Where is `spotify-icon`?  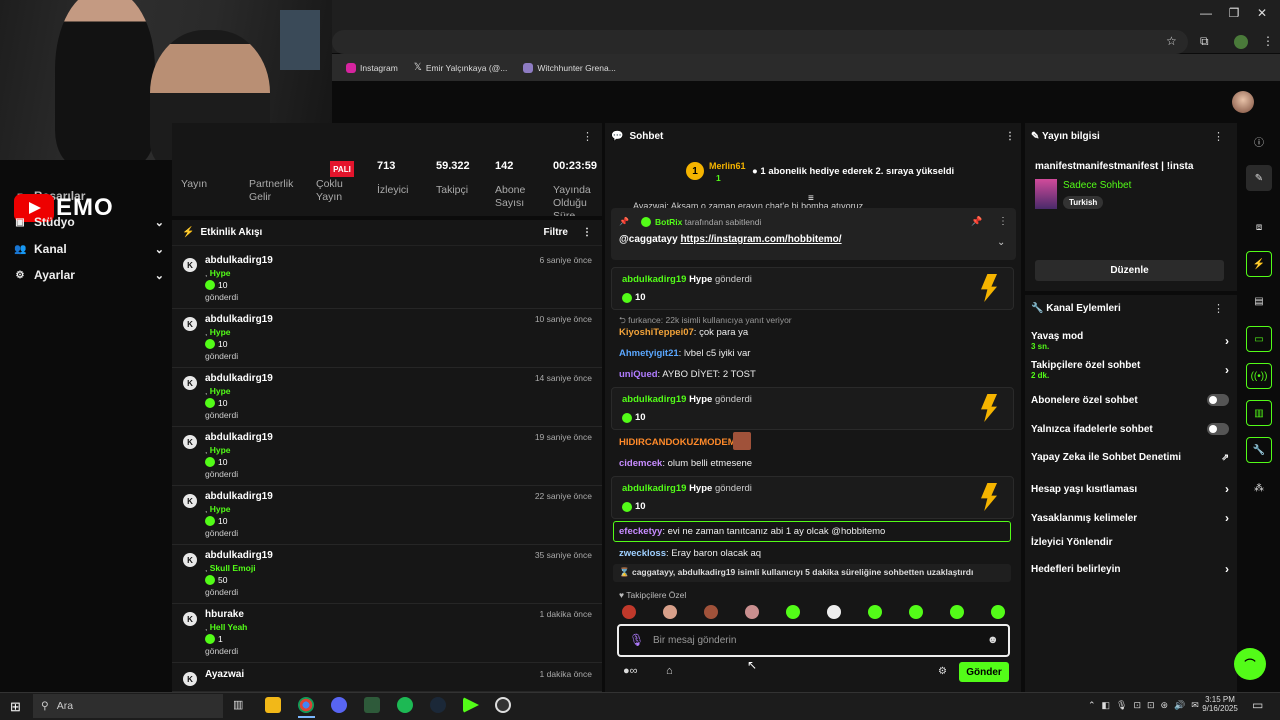 spotify-icon is located at coordinates (405, 705).